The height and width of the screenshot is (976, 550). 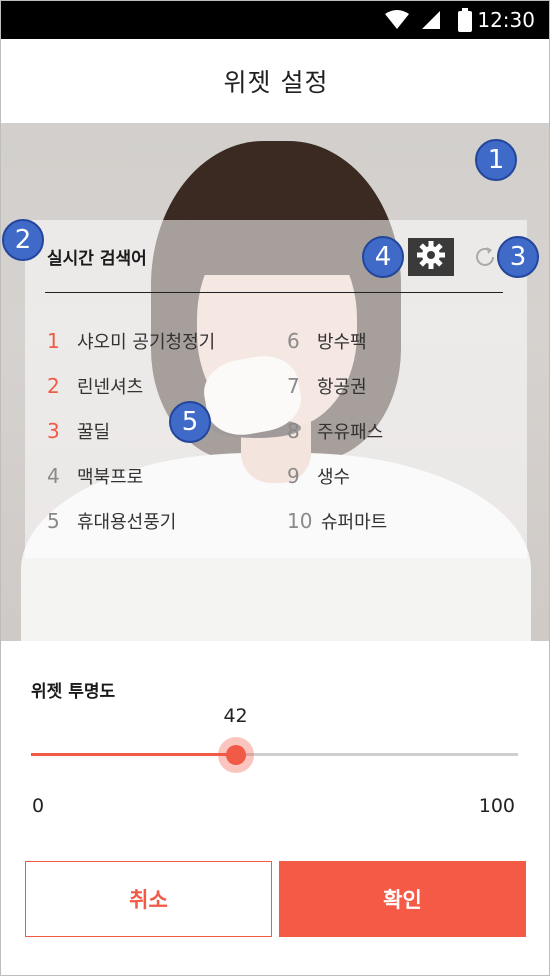 I want to click on keyword-text: 꿀딜, so click(x=94, y=432).